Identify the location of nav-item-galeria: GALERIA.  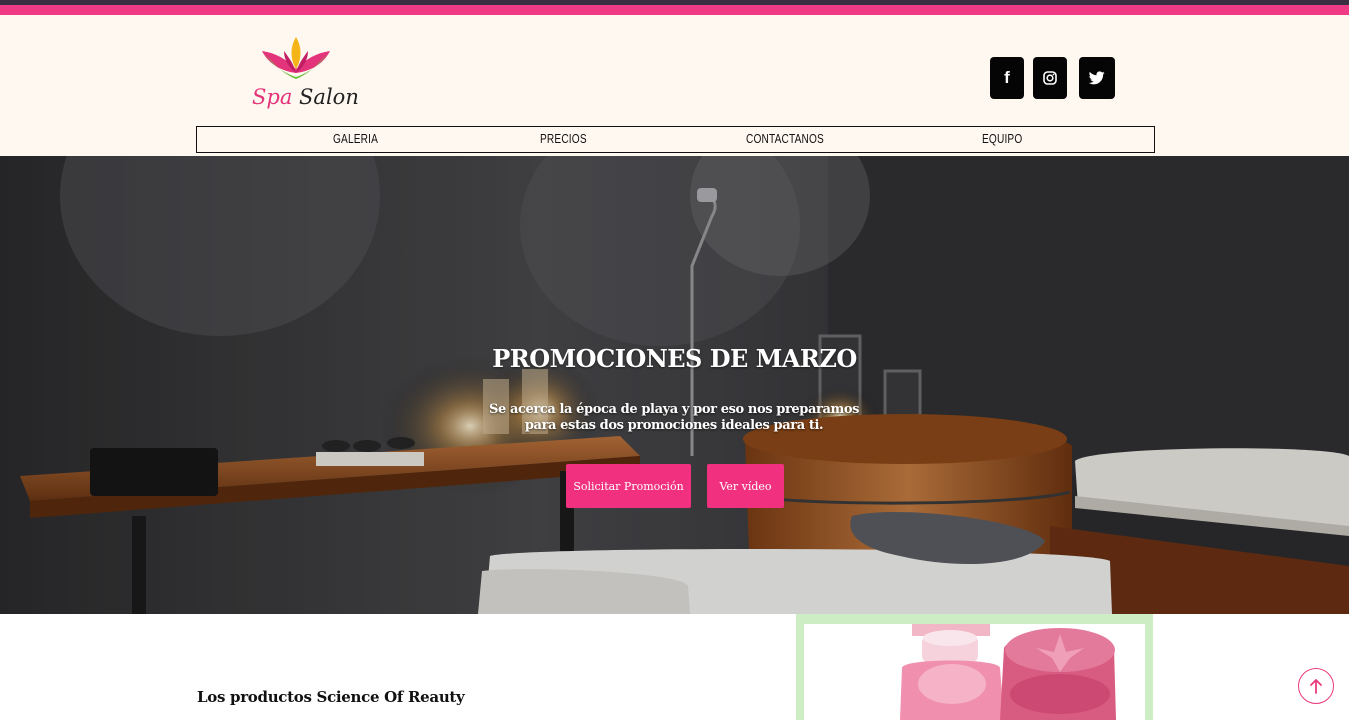
(355, 138).